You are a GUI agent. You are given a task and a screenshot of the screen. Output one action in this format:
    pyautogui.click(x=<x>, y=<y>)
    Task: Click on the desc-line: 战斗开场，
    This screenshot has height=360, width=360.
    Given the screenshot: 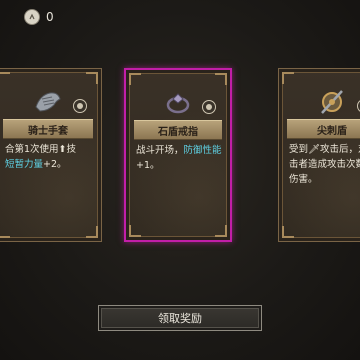 What is the action you would take?
    pyautogui.click(x=160, y=150)
    